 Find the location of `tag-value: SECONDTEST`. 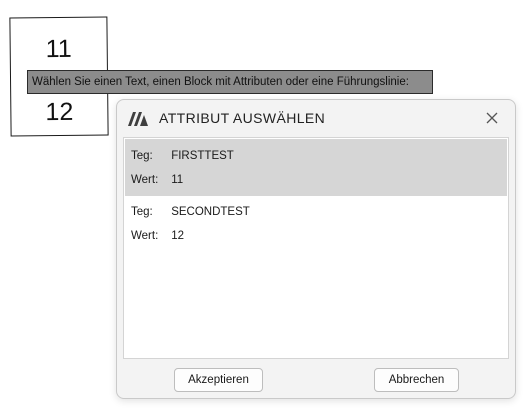

tag-value: SECONDTEST is located at coordinates (210, 212).